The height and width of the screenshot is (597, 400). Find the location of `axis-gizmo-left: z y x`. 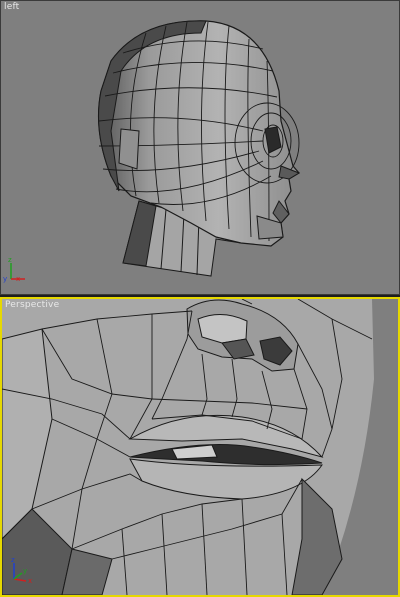

axis-gizmo-left: z y x is located at coordinates (14, 269).